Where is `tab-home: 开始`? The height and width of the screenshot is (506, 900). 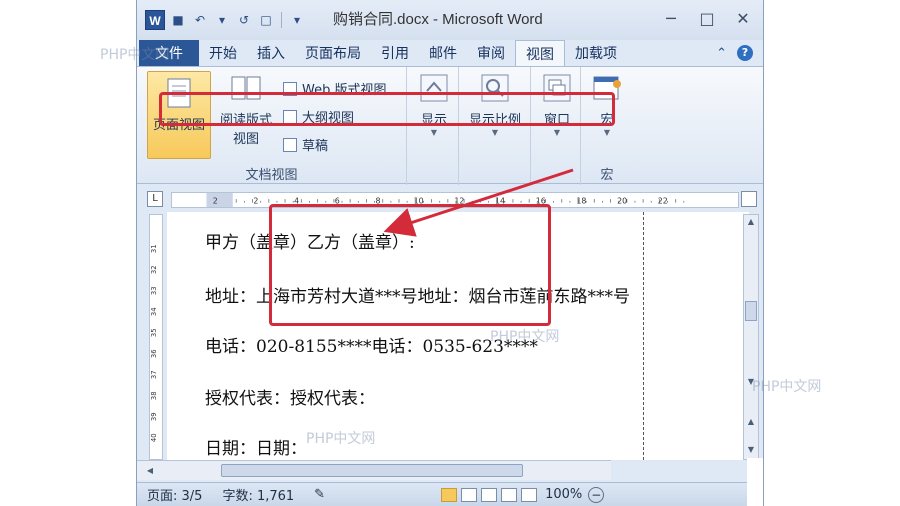 tab-home: 开始 is located at coordinates (223, 53).